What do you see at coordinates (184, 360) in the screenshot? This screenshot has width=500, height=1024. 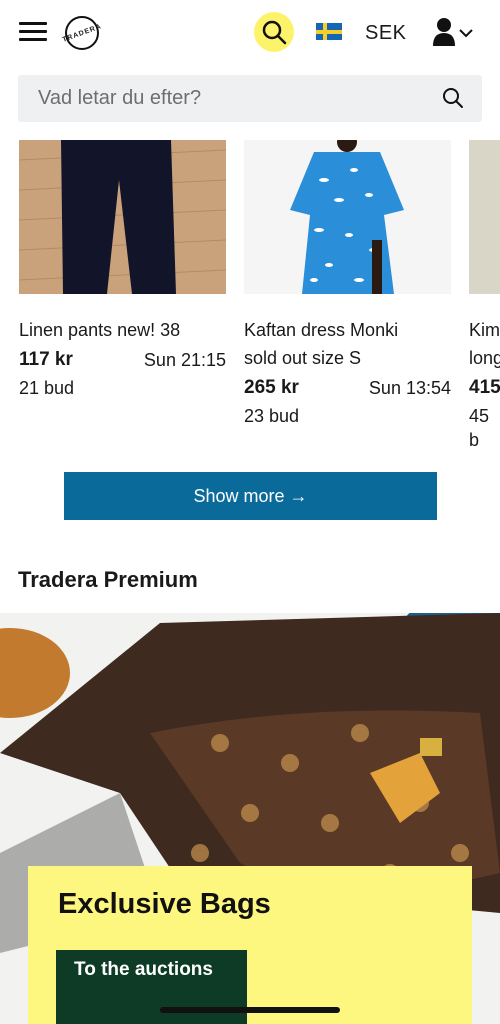 I see `listing-end-time: Sun 21:15` at bounding box center [184, 360].